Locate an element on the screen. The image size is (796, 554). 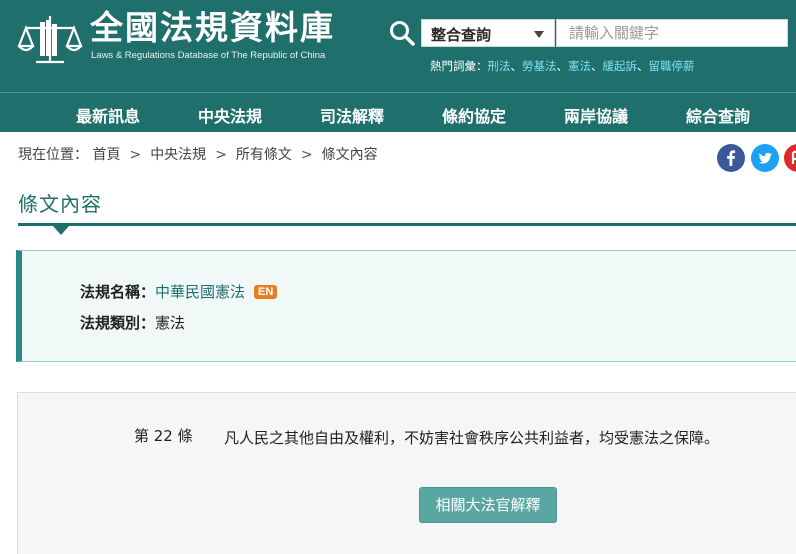
nav-item-central-laws: 中央法規 is located at coordinates (230, 115).